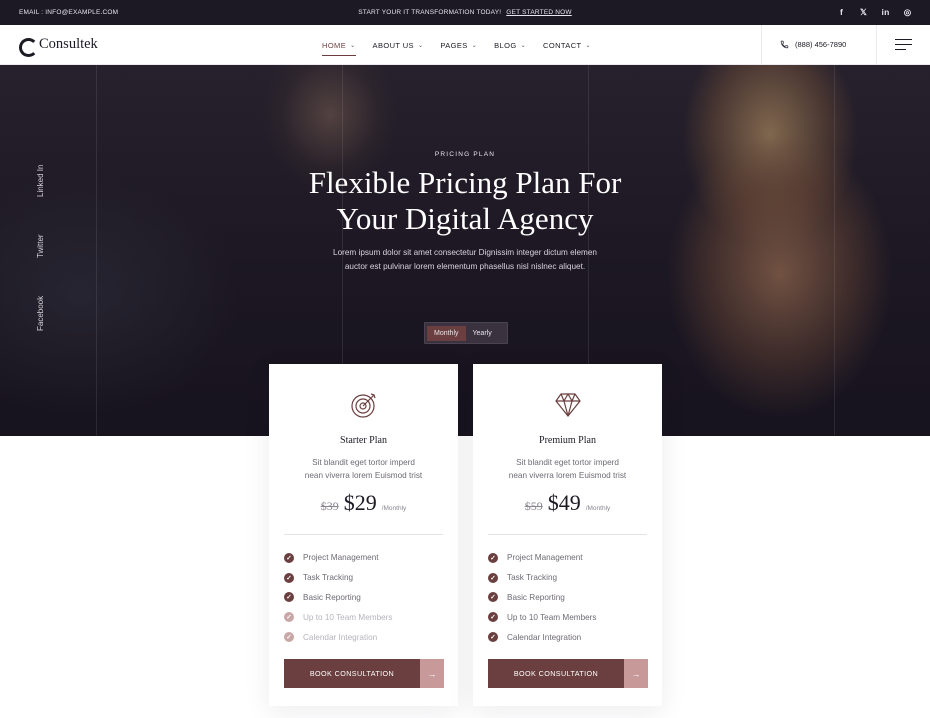  I want to click on promo-text: START YOUR IT TRANSFORMATION TODAY!, so click(430, 12).